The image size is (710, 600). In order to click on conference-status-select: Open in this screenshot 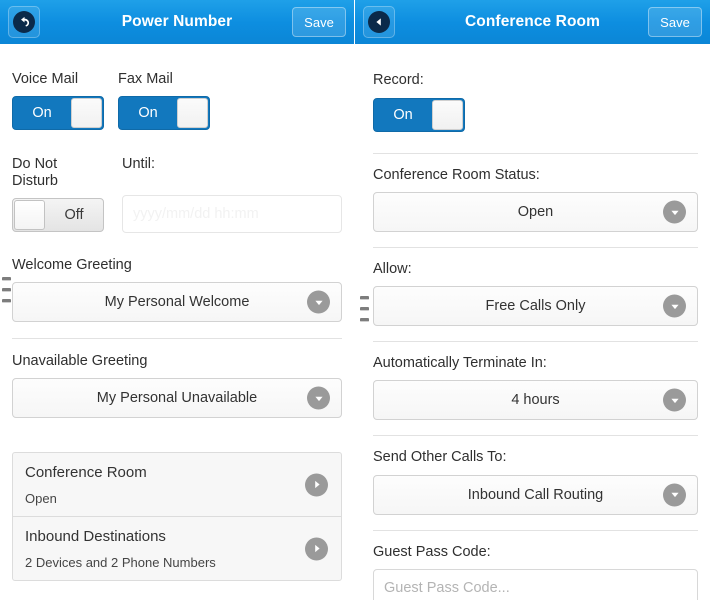, I will do `click(535, 212)`.